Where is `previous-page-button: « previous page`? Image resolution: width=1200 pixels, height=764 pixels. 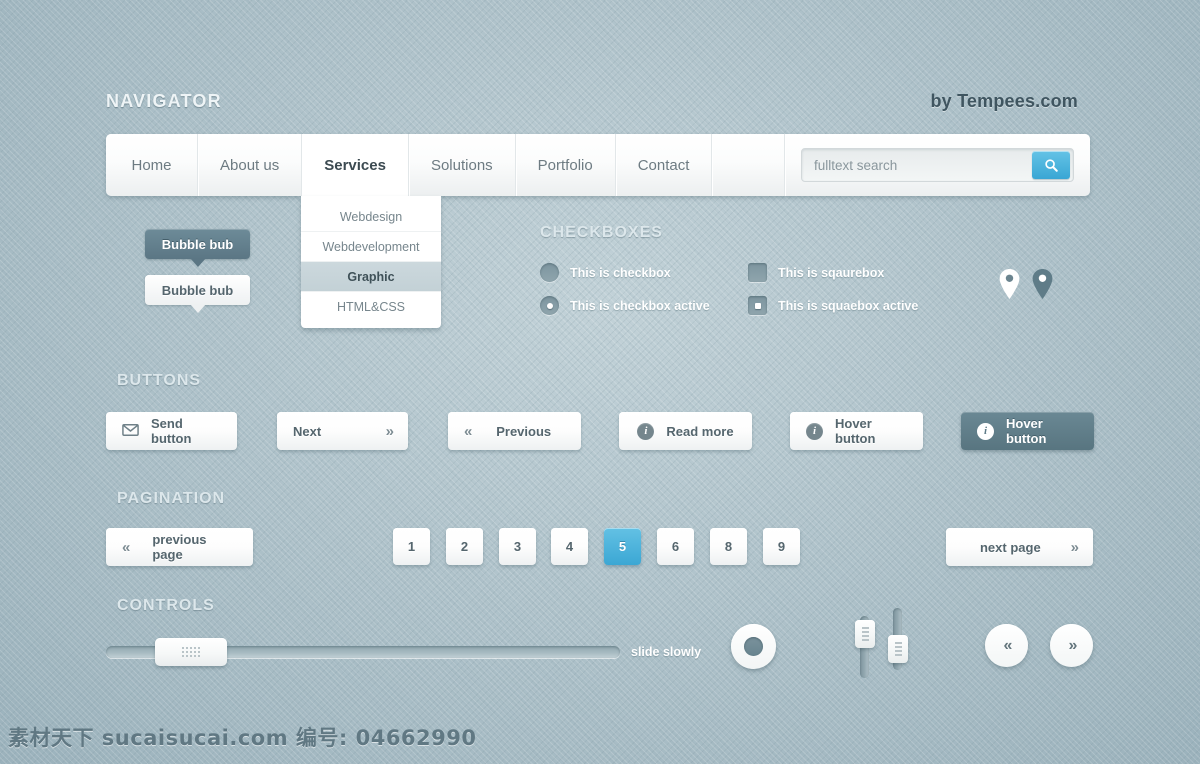
previous-page-button: « previous page is located at coordinates (179, 547).